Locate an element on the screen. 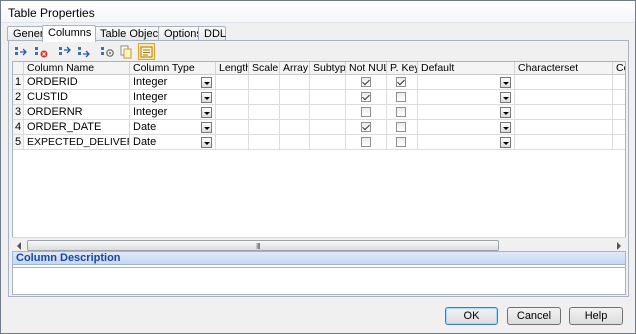  cancel-button: Cancel is located at coordinates (534, 316).